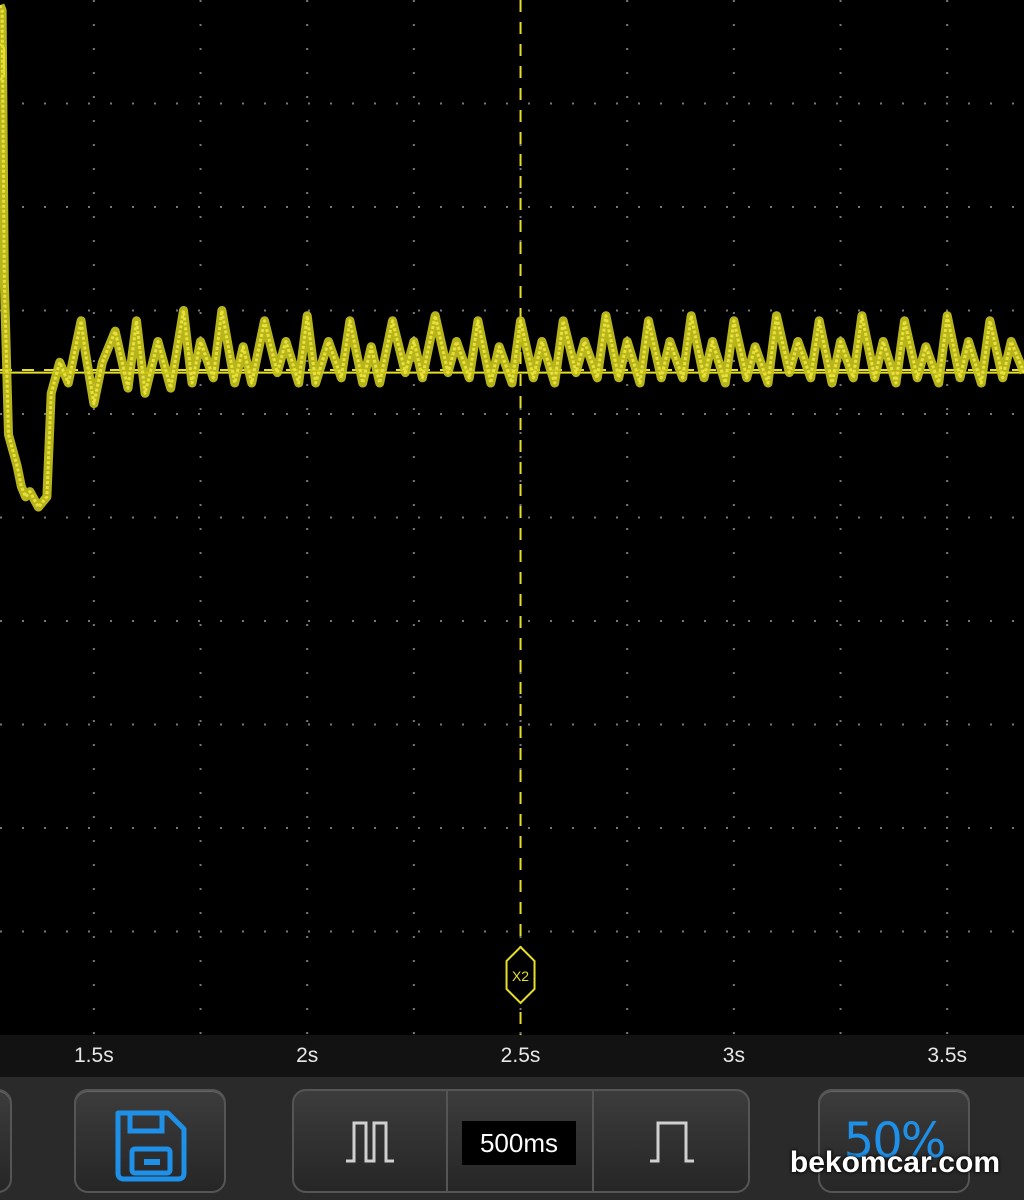  I want to click on bottom-toolbar: 500ms 50%, so click(512, 1138).